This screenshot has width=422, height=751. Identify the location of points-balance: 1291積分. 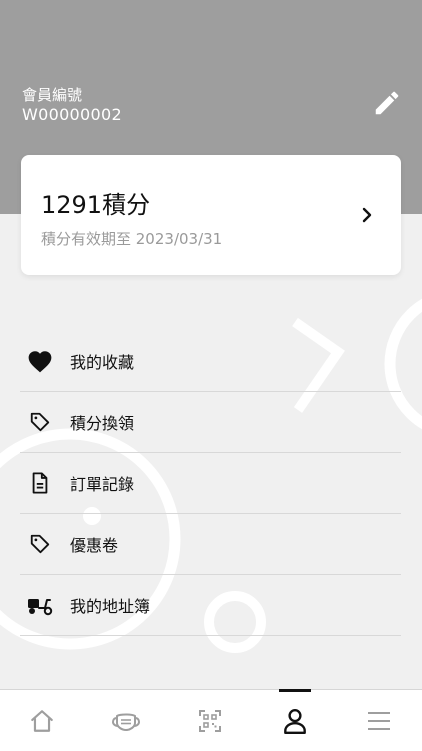
(96, 205).